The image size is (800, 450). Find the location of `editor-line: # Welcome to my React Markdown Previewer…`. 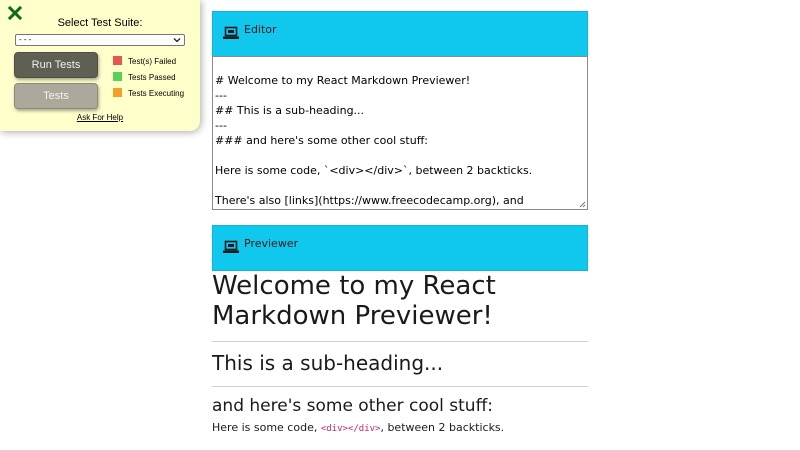

editor-line: # Welcome to my React Markdown Previewer… is located at coordinates (343, 80).